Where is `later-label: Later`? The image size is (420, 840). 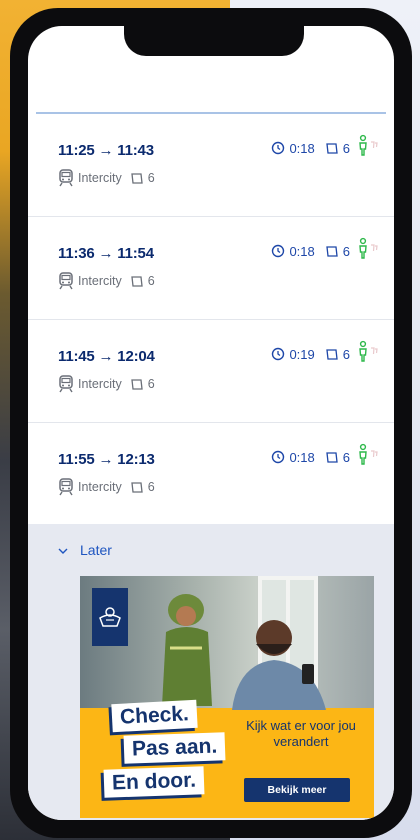 later-label: Later is located at coordinates (96, 550).